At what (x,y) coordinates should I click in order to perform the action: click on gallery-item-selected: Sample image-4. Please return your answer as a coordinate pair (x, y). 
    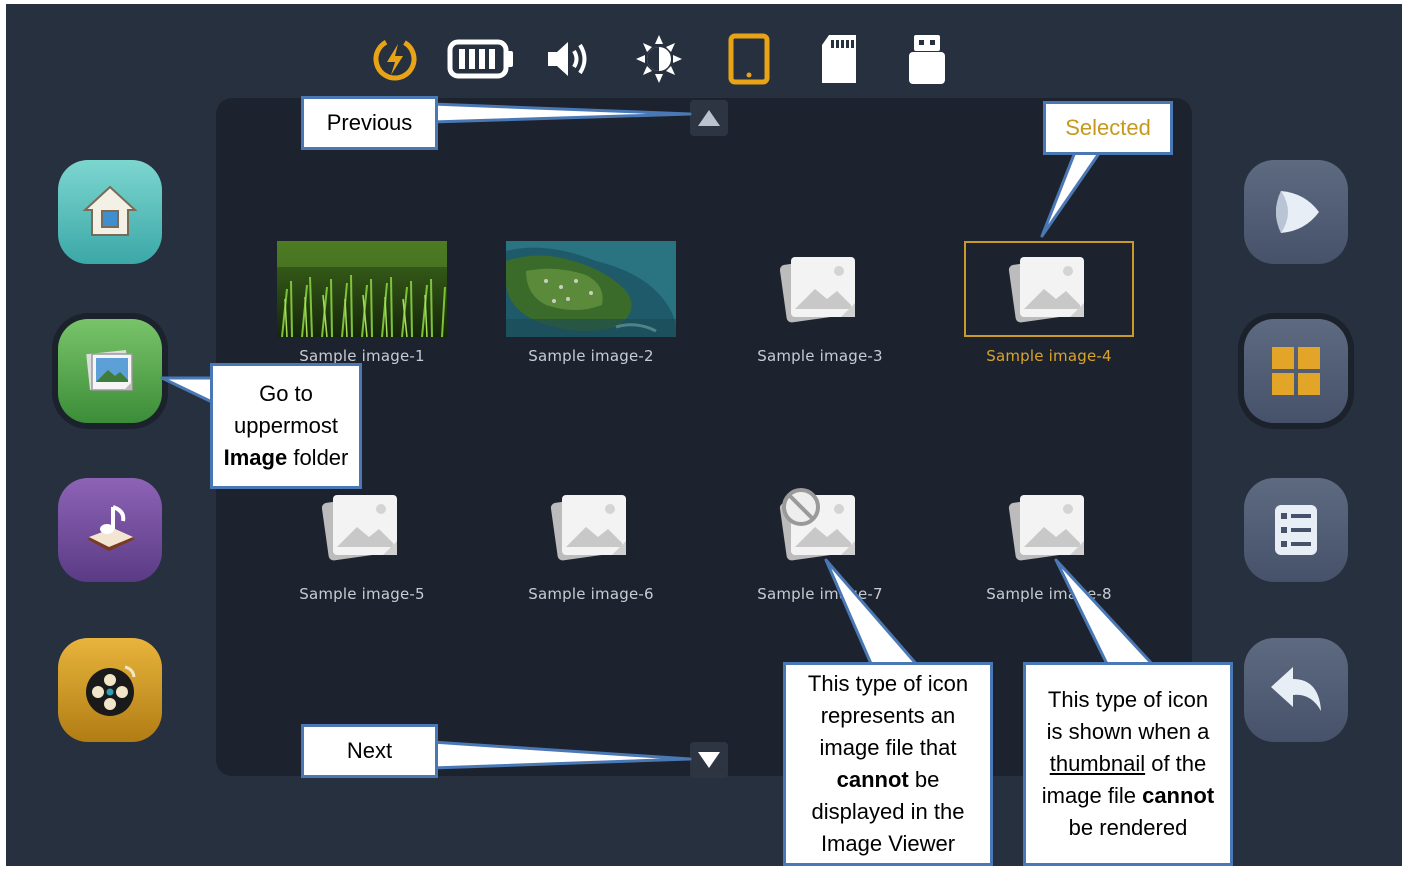
    Looking at the image, I should click on (1049, 311).